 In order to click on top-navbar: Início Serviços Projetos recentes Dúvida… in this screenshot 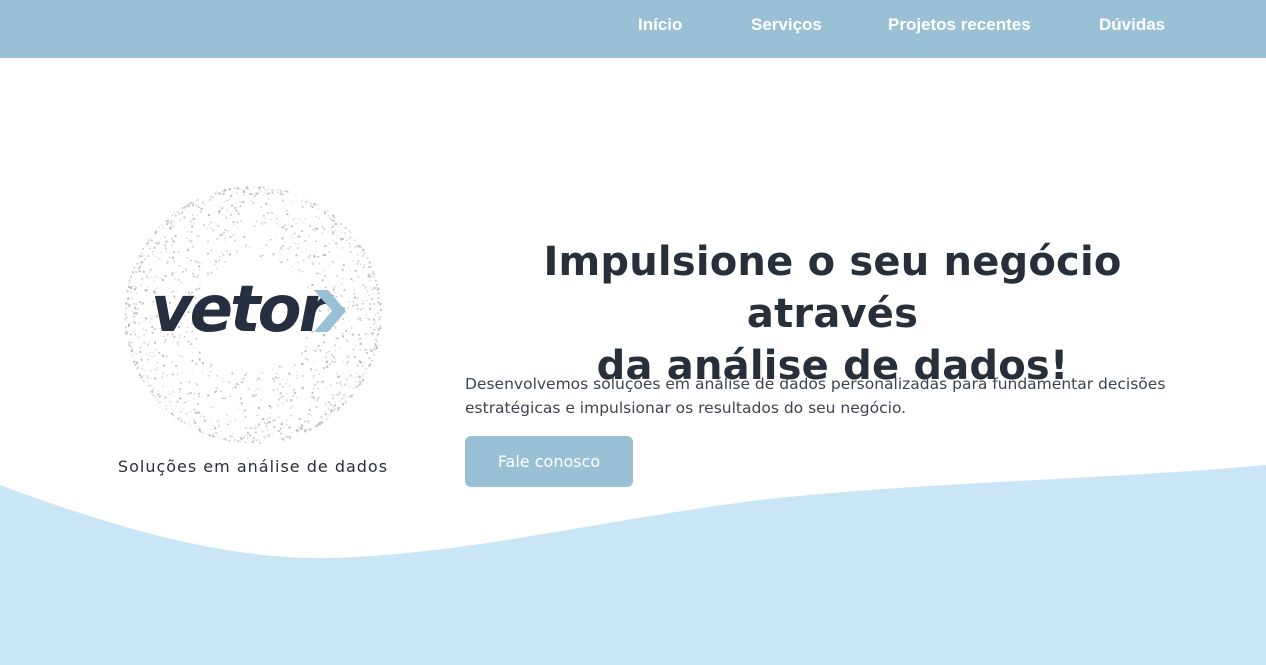, I will do `click(633, 29)`.